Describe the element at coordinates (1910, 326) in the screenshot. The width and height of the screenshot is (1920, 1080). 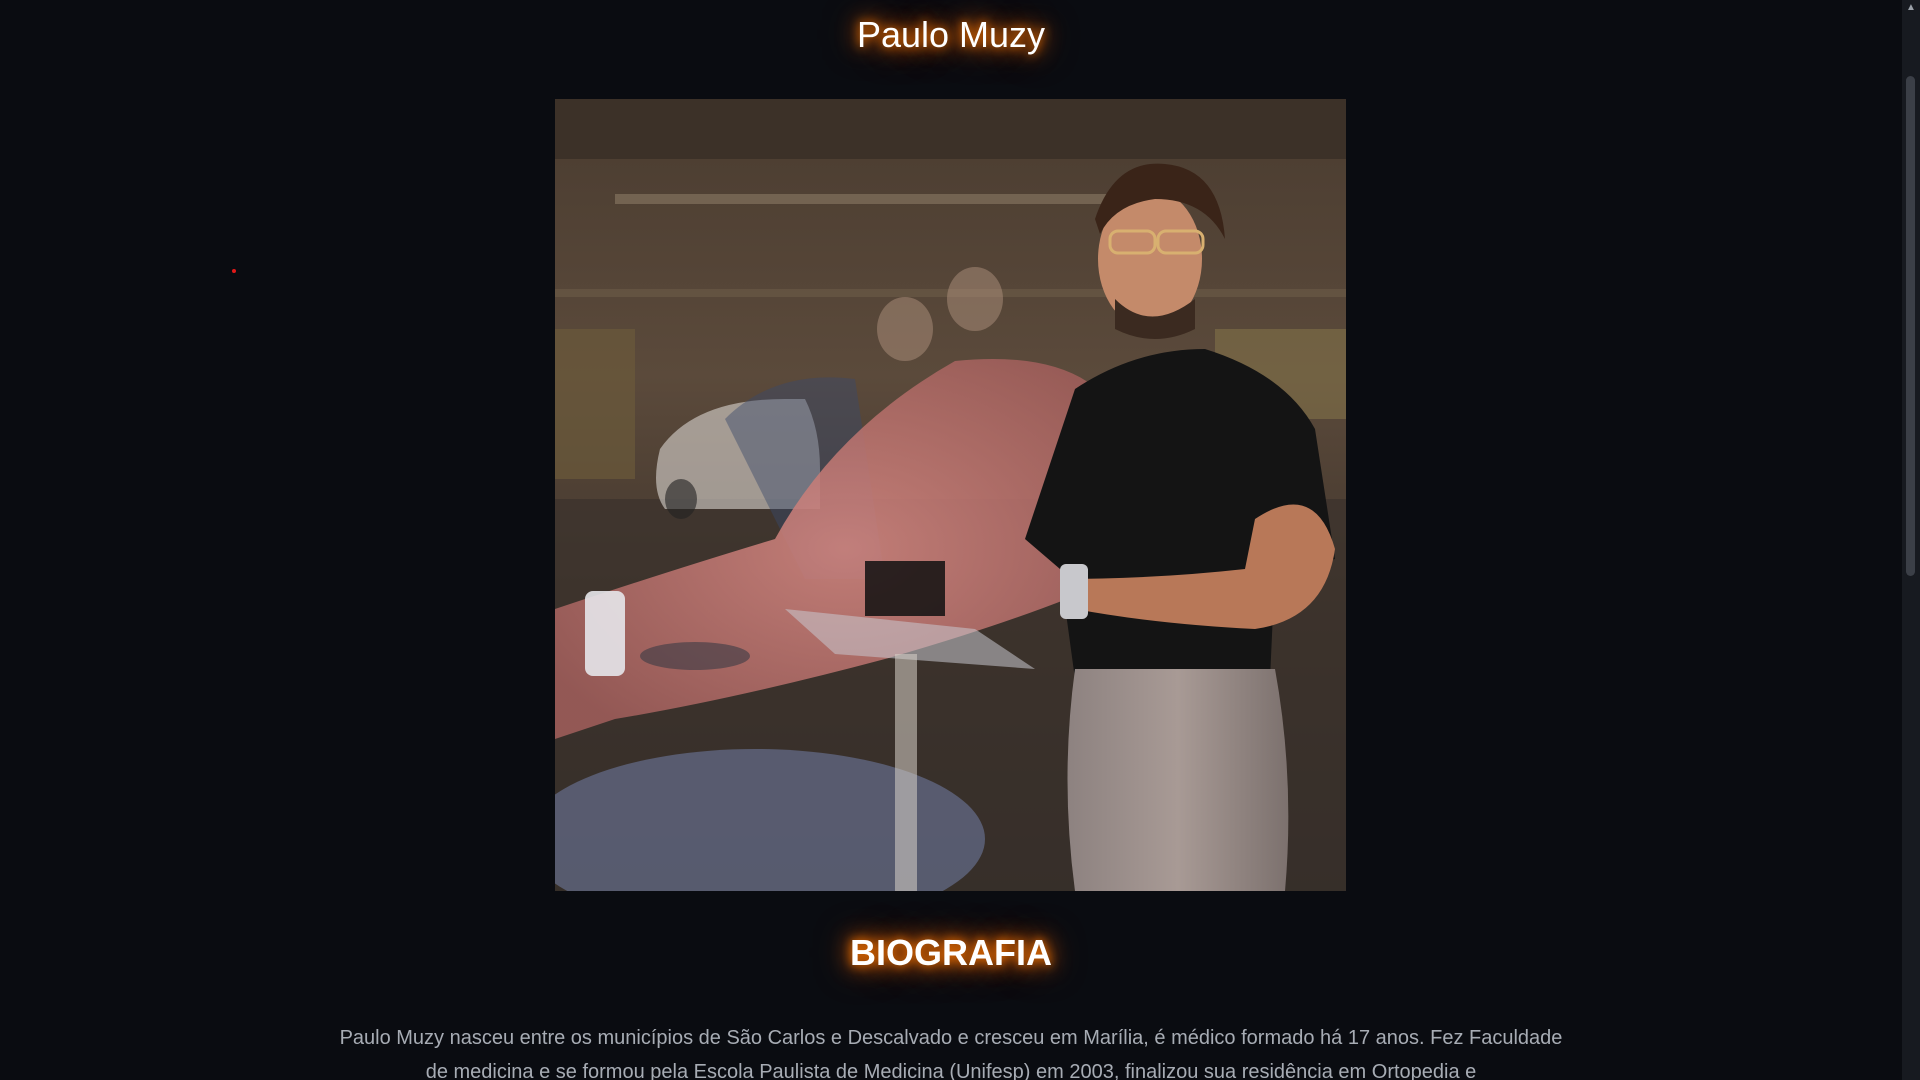
I see `scrollbar-thumb` at that location.